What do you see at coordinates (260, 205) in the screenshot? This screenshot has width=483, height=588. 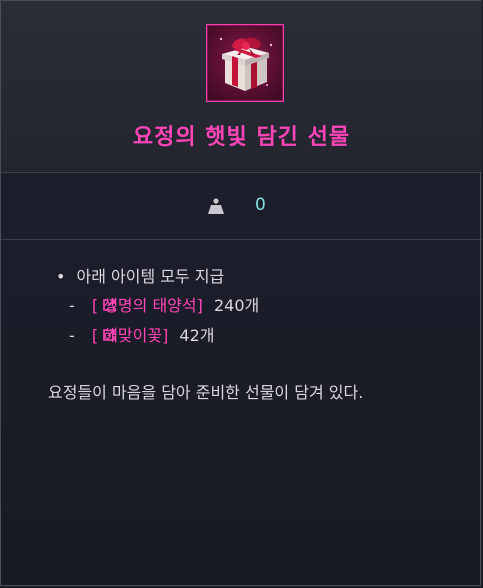 I see `weight-value: 0` at bounding box center [260, 205].